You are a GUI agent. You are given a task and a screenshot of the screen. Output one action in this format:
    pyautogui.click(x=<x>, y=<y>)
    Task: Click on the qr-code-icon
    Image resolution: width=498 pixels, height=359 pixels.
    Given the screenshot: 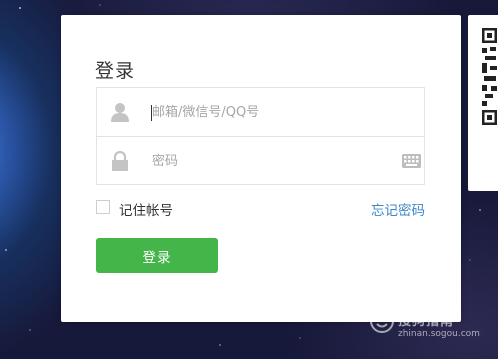 What is the action you would take?
    pyautogui.click(x=490, y=81)
    